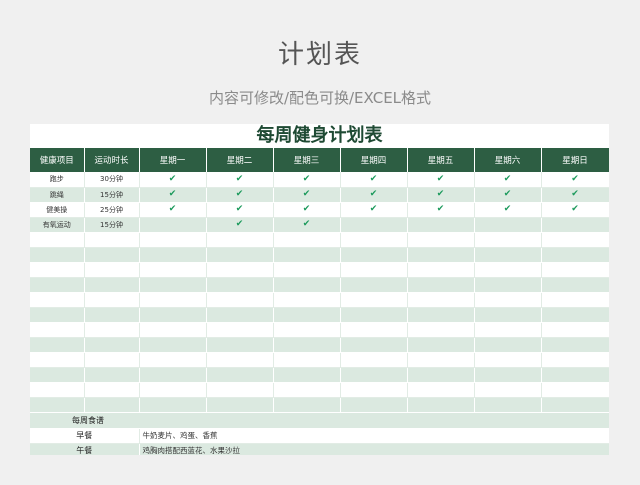  I want to click on meal-name-cell: 午餐, so click(85, 449).